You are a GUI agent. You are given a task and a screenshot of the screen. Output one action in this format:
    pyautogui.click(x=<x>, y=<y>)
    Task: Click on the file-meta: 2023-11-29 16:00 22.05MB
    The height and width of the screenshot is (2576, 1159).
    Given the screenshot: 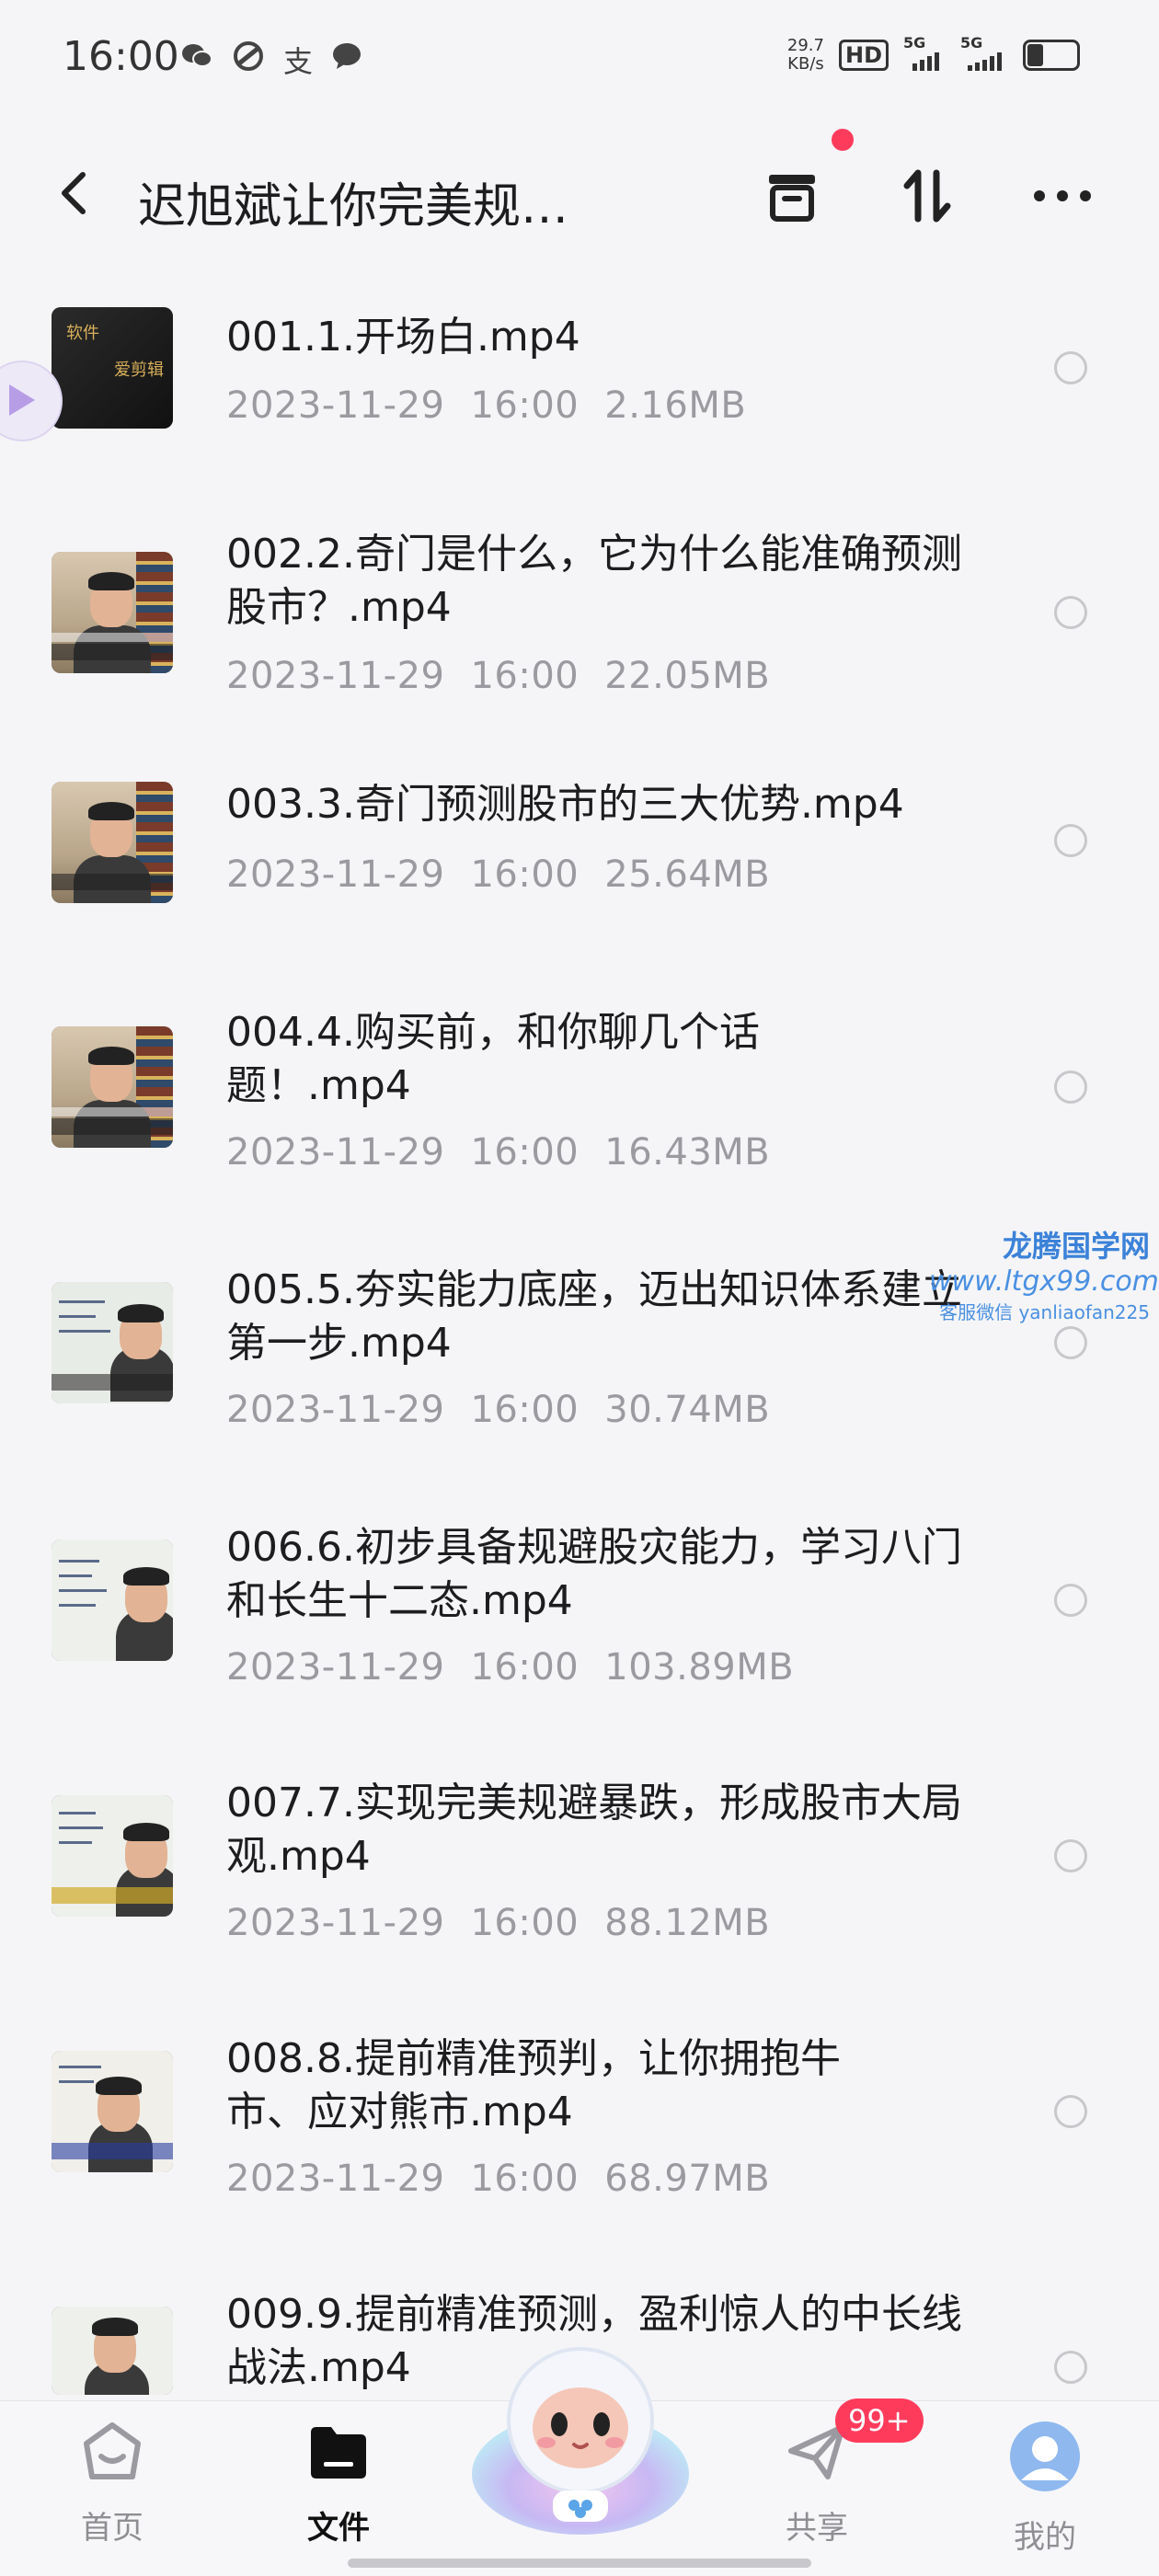 What is the action you would take?
    pyautogui.click(x=498, y=676)
    